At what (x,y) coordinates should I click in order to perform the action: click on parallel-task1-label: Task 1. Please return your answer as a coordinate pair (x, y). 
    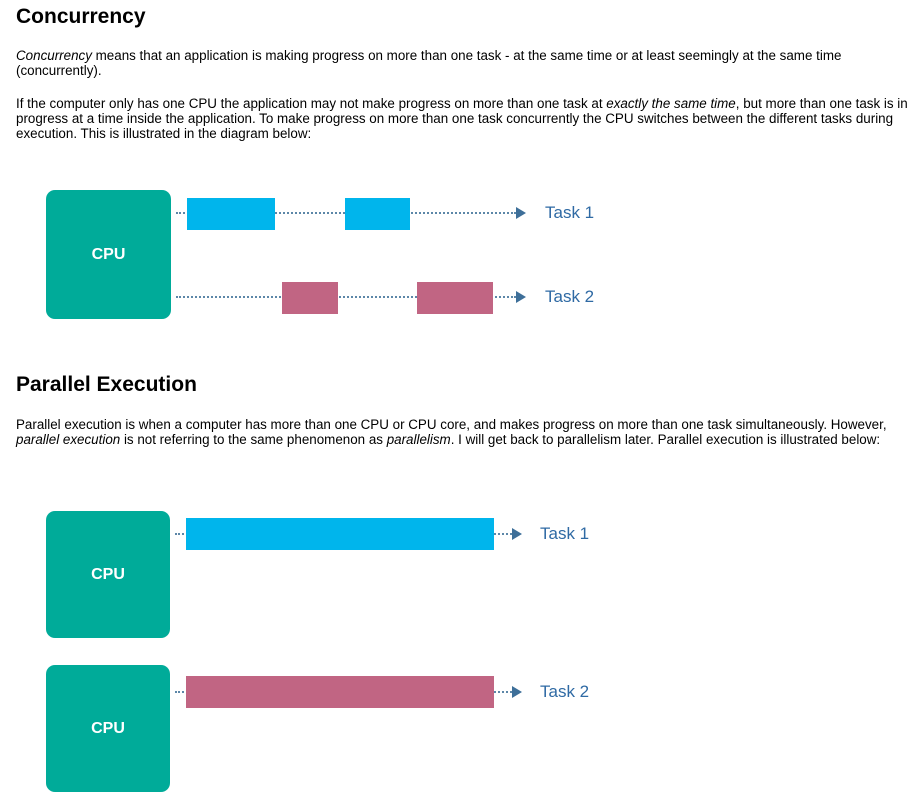
    Looking at the image, I should click on (565, 533).